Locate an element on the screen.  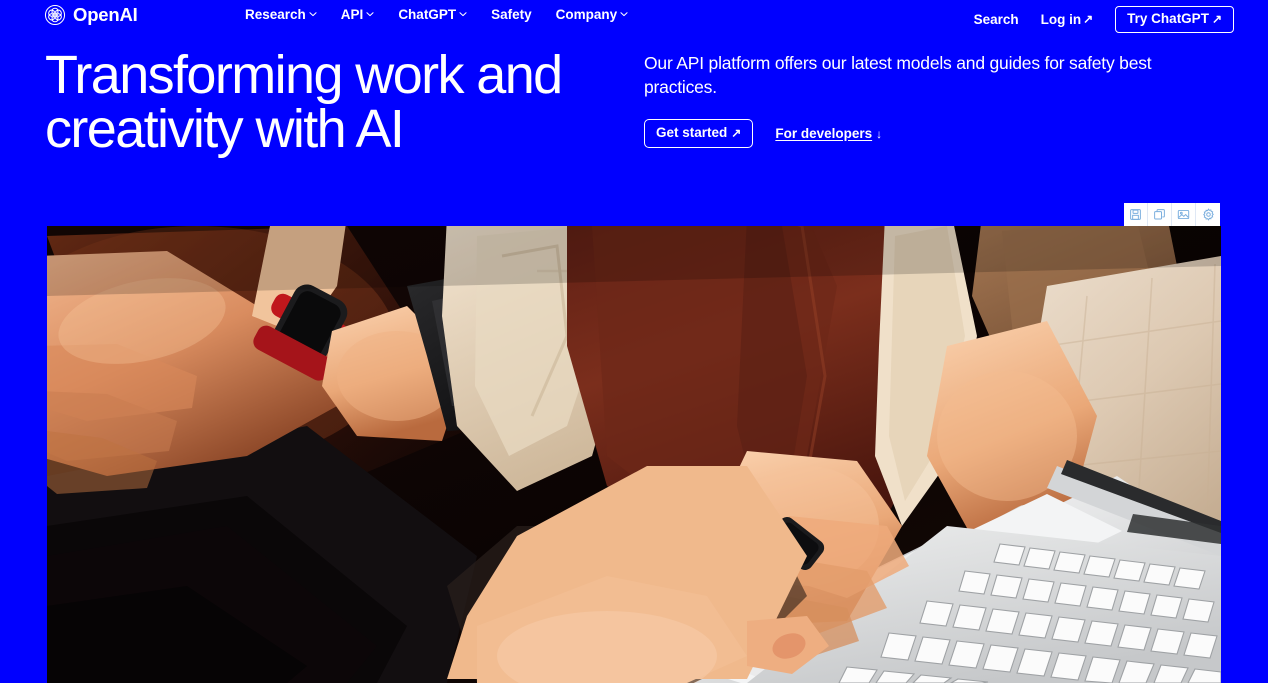
hero-action-row: Get started ↗ For developers ↓ is located at coordinates (931, 133).